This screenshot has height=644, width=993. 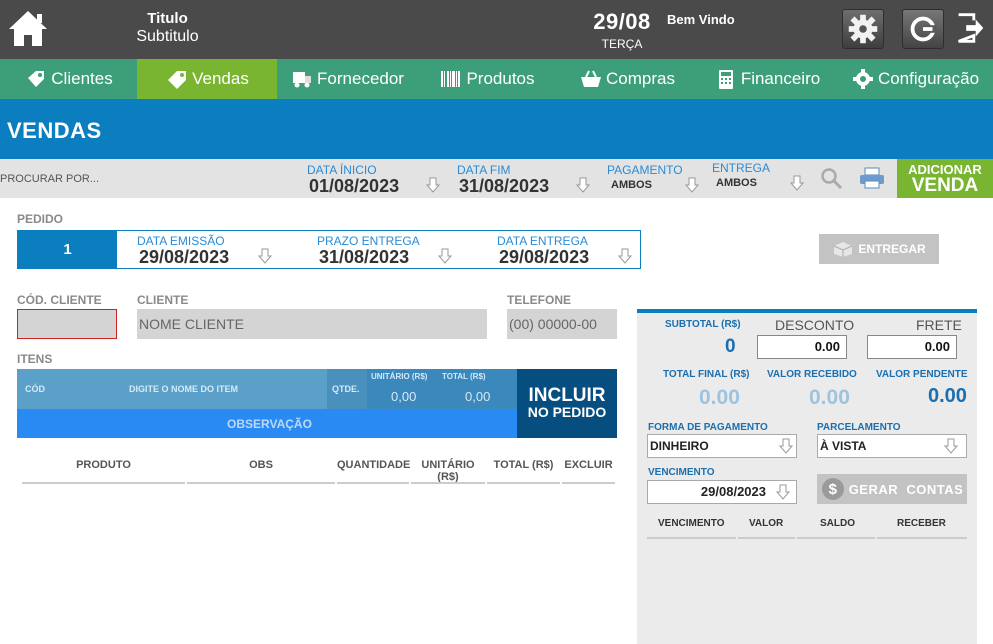 What do you see at coordinates (562, 324) in the screenshot?
I see `telefone-input: (00) 00000-00` at bounding box center [562, 324].